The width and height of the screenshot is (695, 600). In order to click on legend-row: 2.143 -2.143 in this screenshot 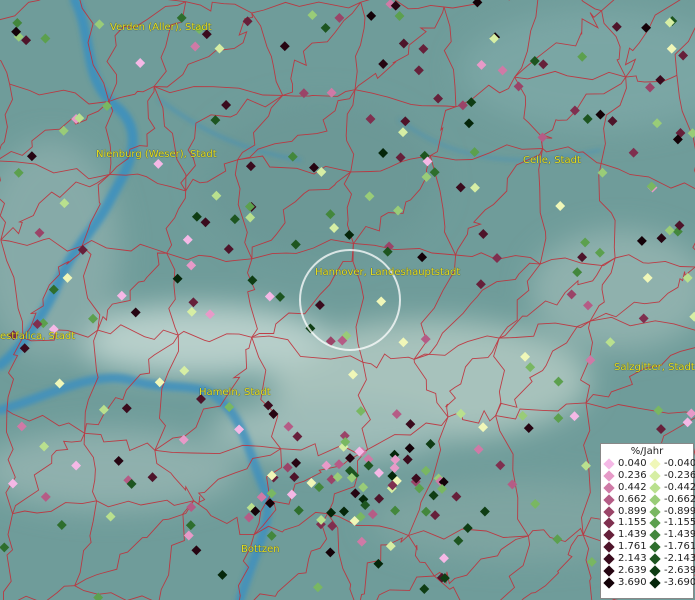, I will do `click(648, 559)`.